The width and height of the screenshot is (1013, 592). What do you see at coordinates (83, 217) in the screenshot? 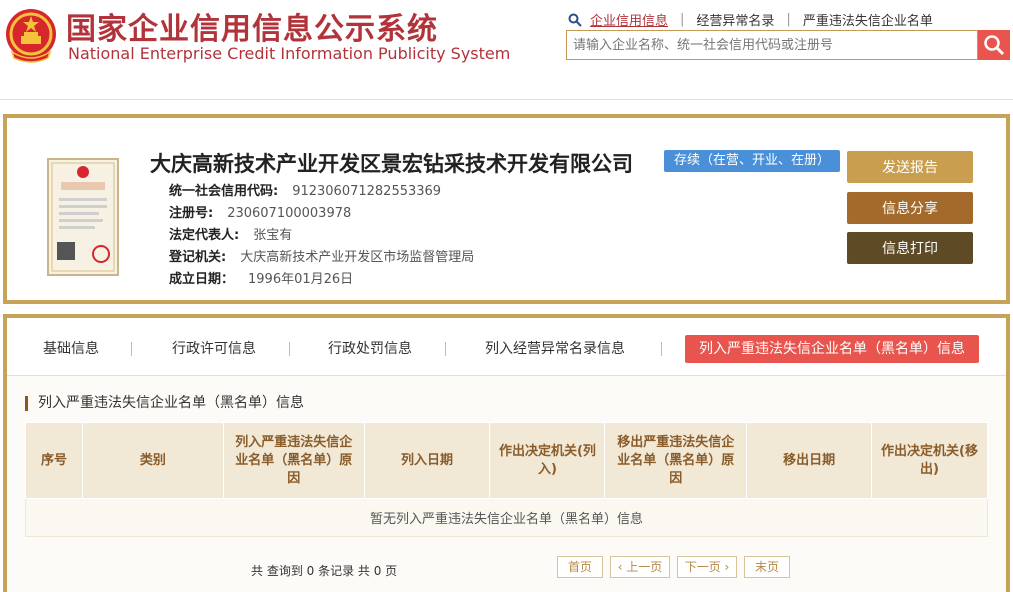
I see `business-license-icon` at bounding box center [83, 217].